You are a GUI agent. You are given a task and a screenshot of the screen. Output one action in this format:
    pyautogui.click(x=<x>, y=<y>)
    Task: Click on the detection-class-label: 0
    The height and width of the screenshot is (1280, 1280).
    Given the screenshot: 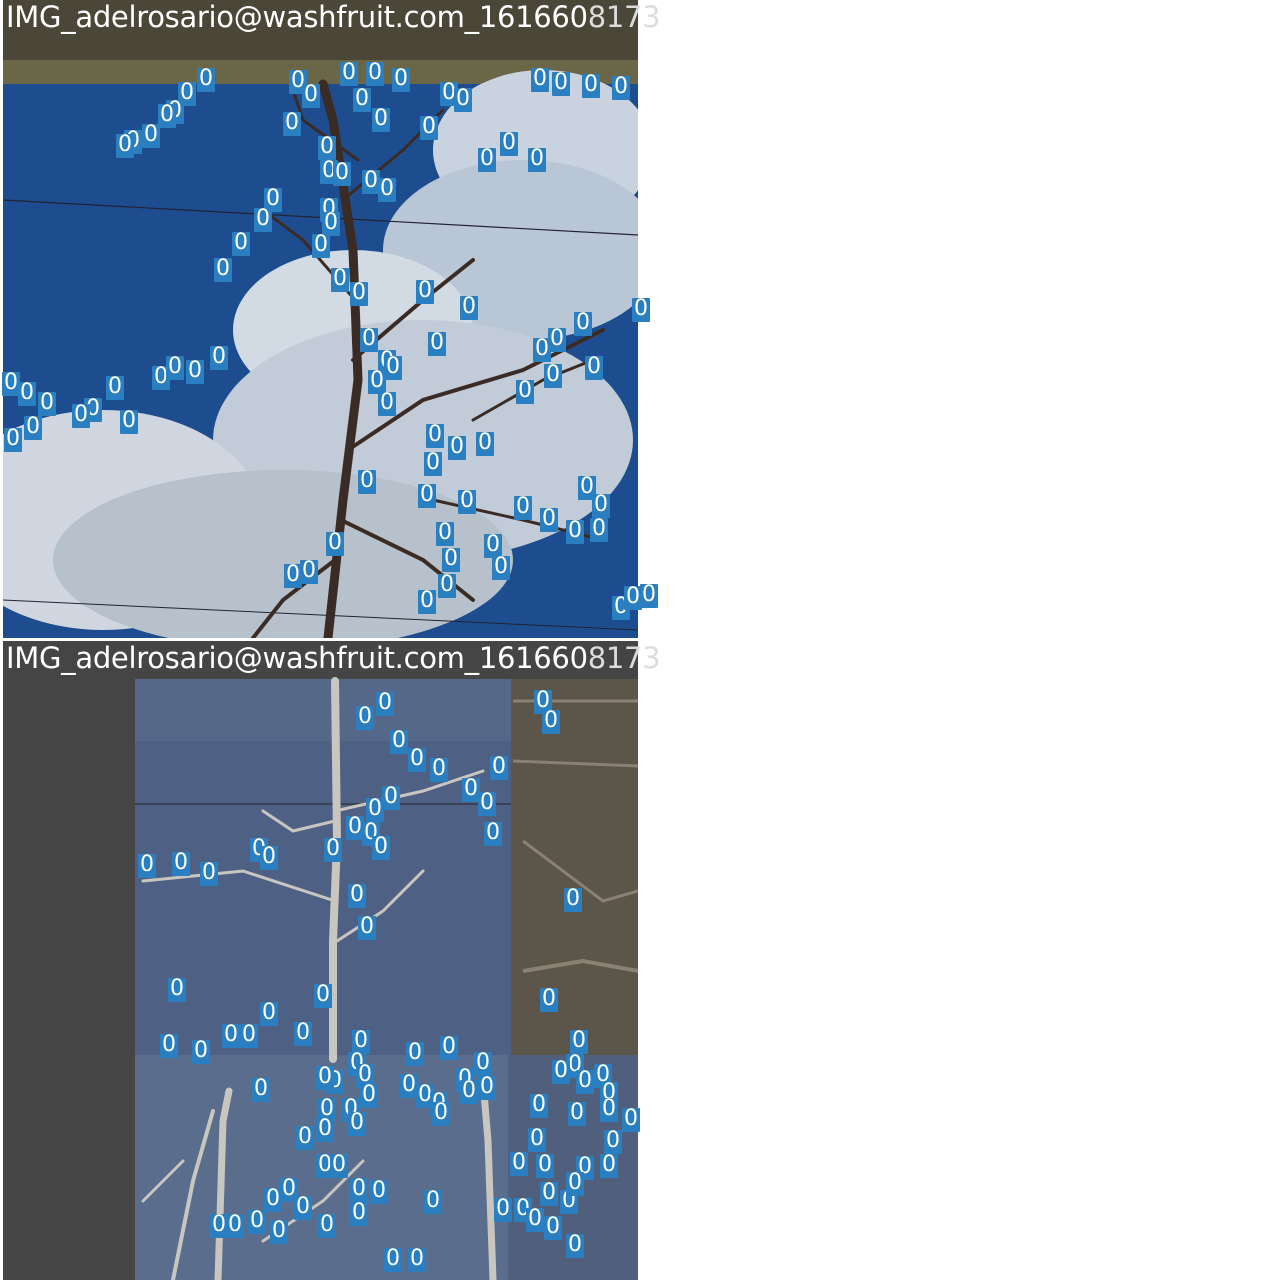 What is the action you would take?
    pyautogui.click(x=649, y=594)
    